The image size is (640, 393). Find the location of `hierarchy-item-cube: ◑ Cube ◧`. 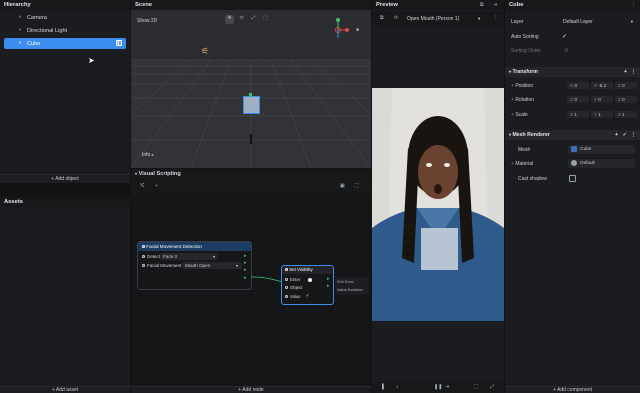

hierarchy-item-cube: ◑ Cube ◧ is located at coordinates (65, 43).